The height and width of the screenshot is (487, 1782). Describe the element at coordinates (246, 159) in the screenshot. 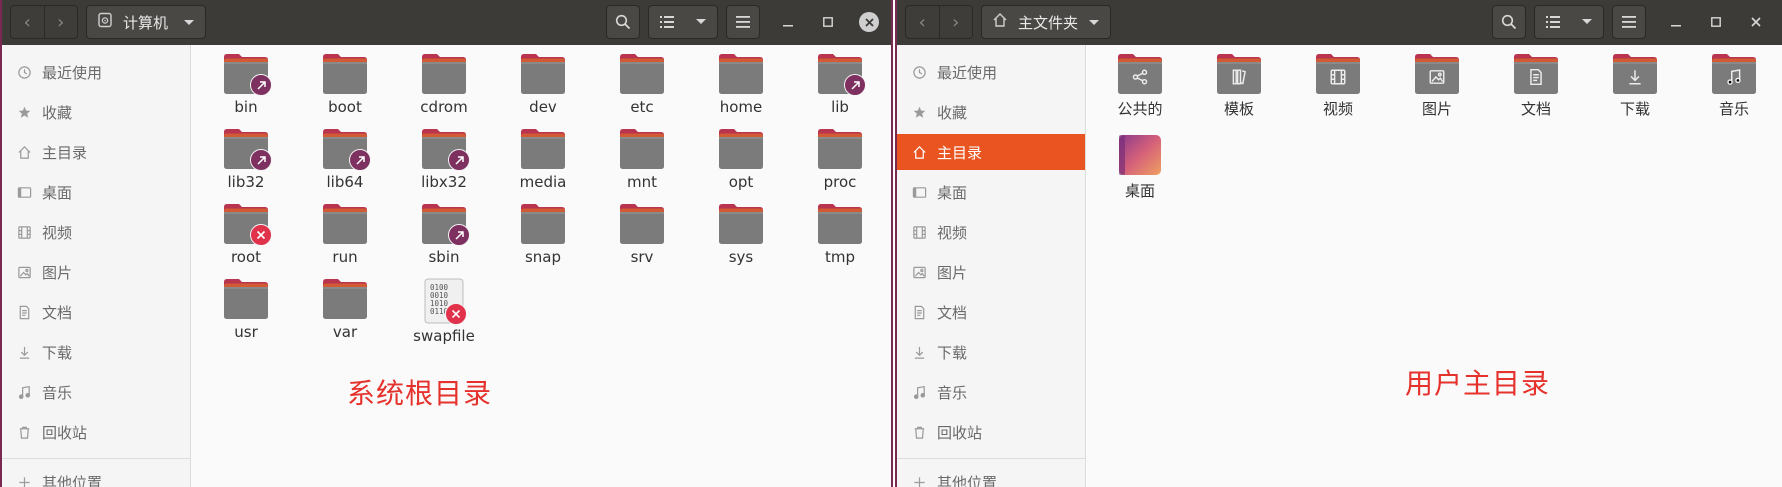

I see `folder-item: lib32` at that location.